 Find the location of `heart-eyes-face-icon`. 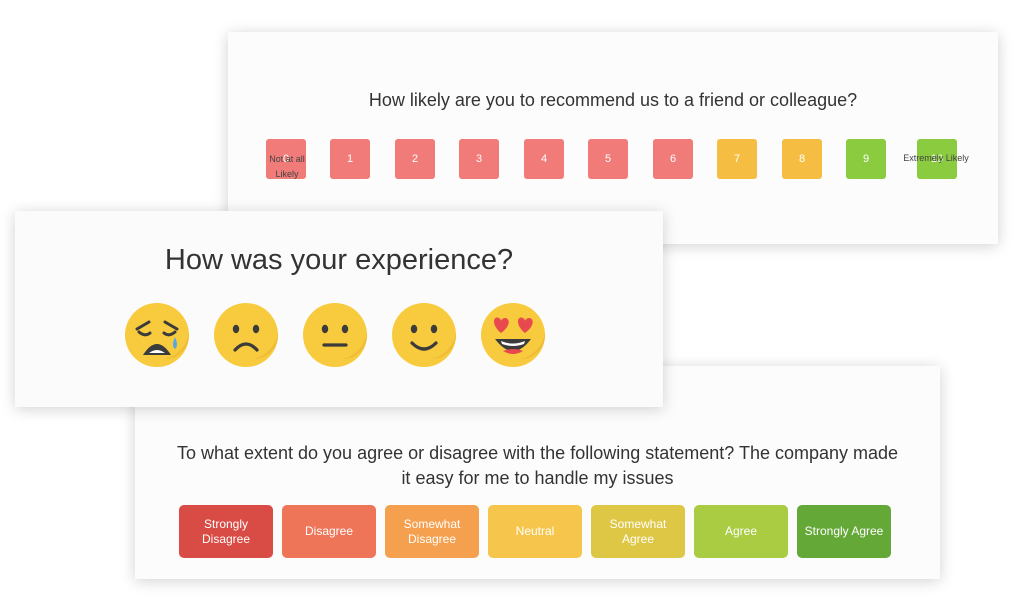

heart-eyes-face-icon is located at coordinates (513, 335).